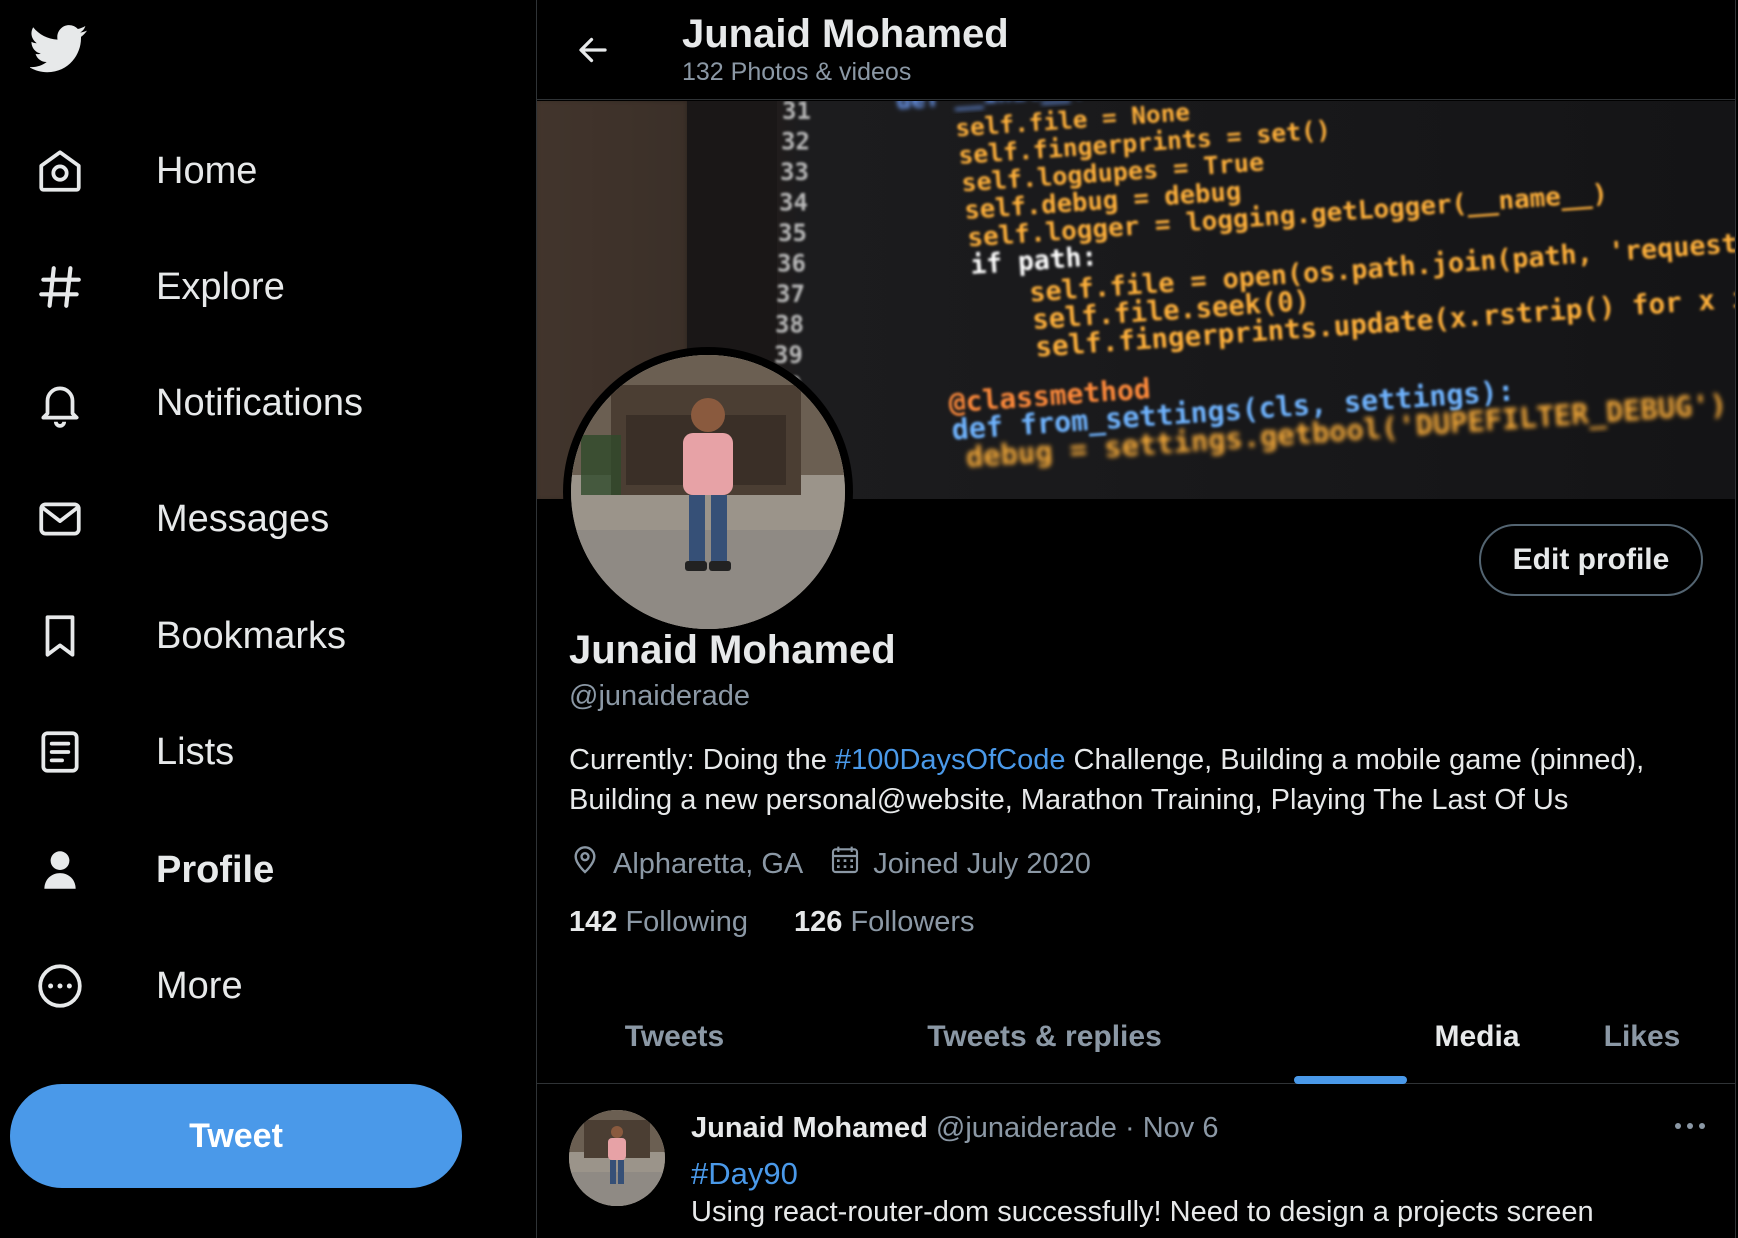 Image resolution: width=1738 pixels, height=1238 pixels. What do you see at coordinates (1026, 1128) in the screenshot?
I see `tweet-author-handle: @junaiderade` at bounding box center [1026, 1128].